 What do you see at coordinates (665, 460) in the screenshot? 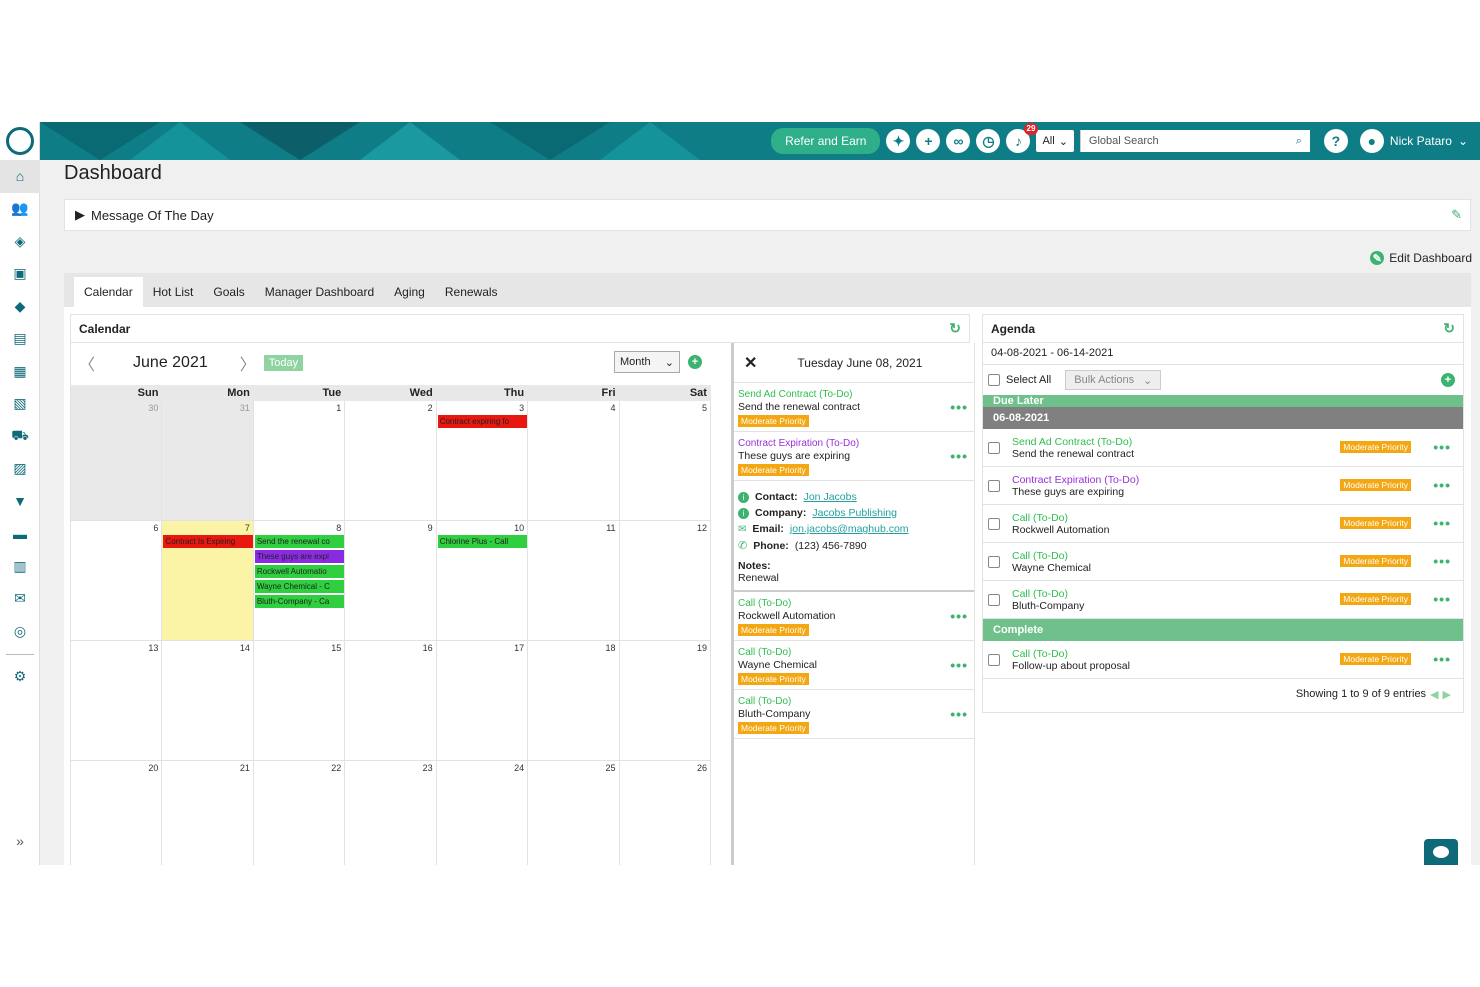
I see `day-cell: 5` at bounding box center [665, 460].